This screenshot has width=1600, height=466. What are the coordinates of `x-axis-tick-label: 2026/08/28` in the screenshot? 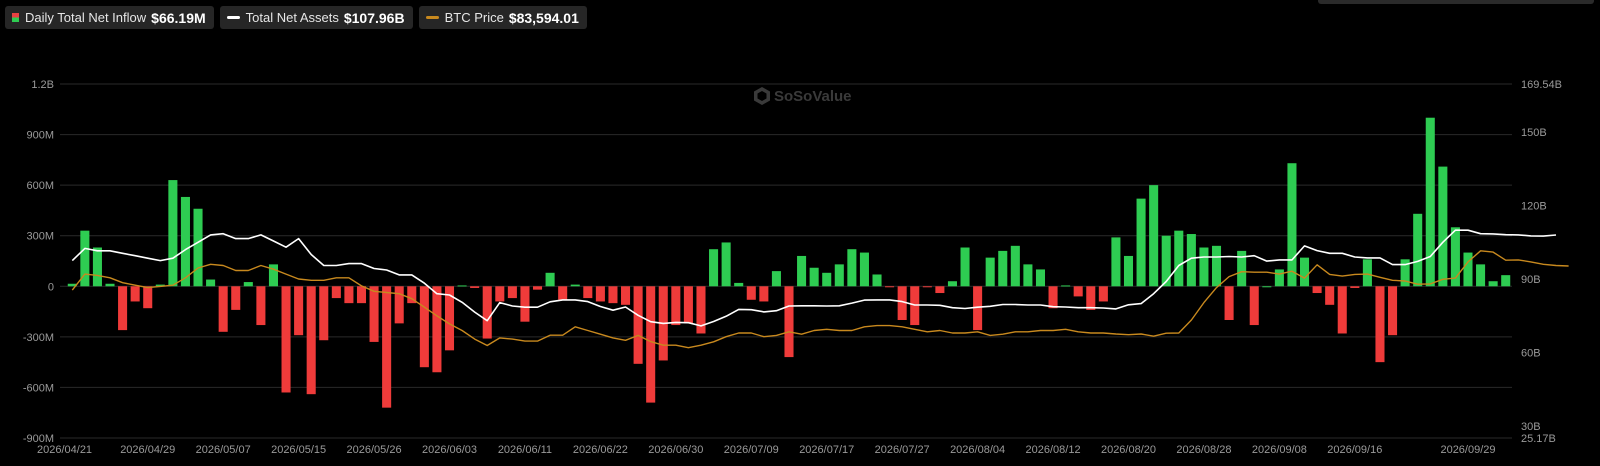 It's located at (1203, 450).